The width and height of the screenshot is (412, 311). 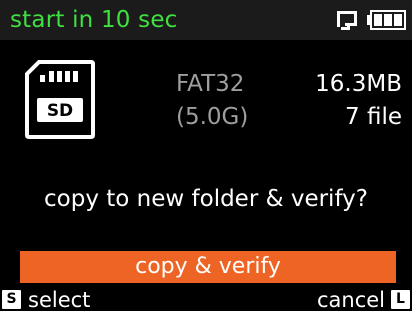 I want to click on cancel-label: cancel, so click(x=351, y=299).